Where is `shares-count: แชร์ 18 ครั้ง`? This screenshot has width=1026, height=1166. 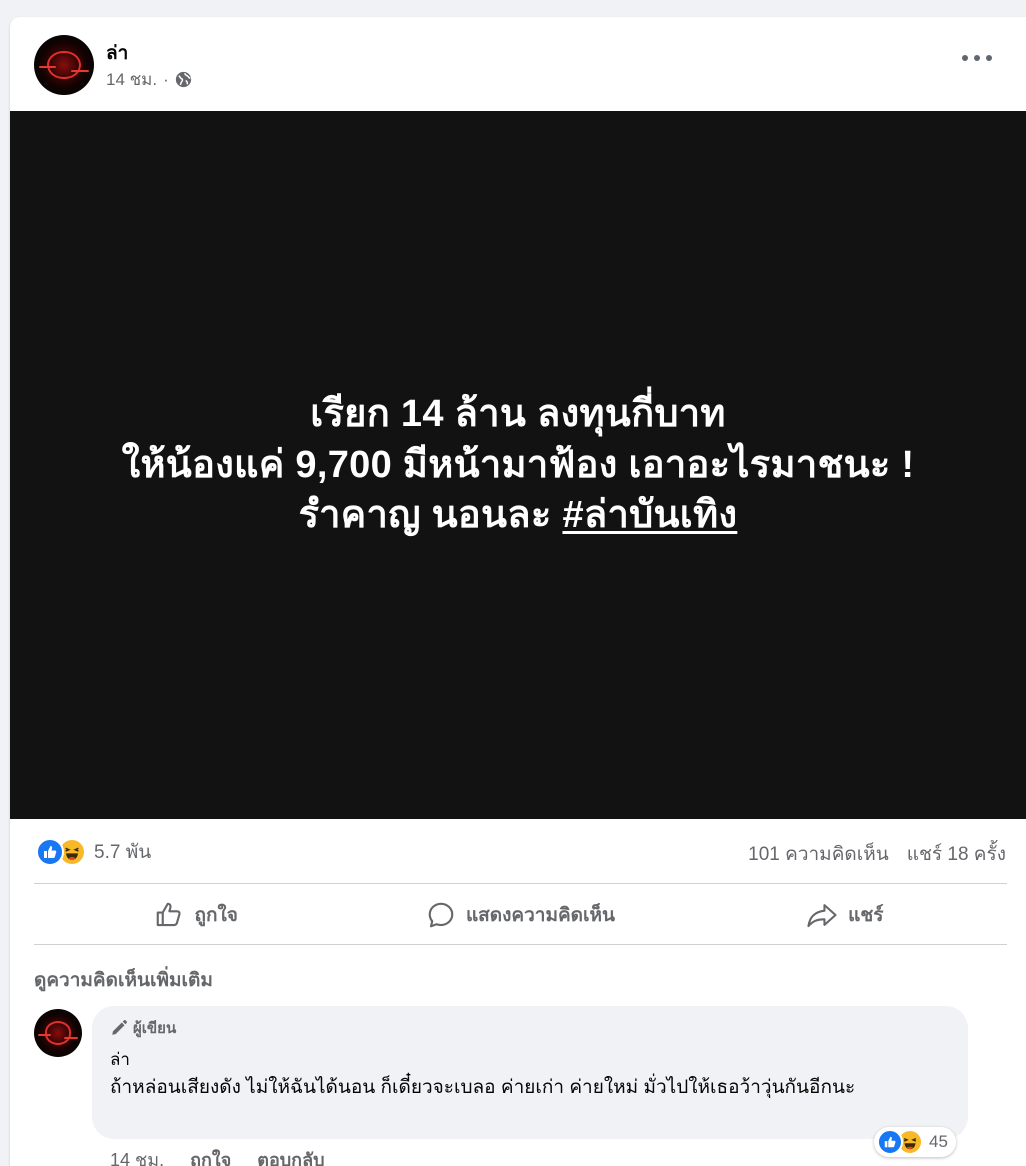 shares-count: แชร์ 18 ครั้ง is located at coordinates (956, 854).